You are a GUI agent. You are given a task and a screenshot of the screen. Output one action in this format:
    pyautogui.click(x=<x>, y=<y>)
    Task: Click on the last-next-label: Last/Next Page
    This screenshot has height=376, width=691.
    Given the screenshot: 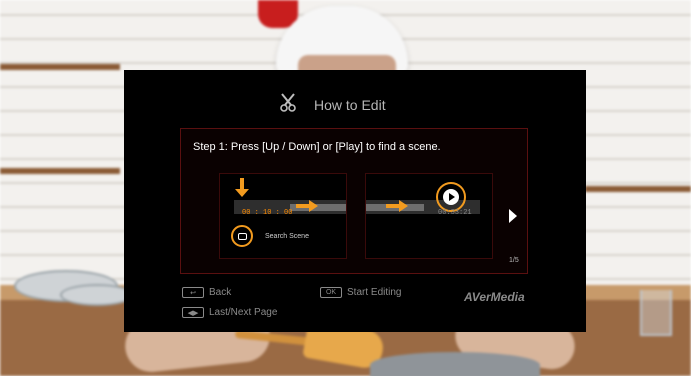 What is the action you would take?
    pyautogui.click(x=243, y=312)
    